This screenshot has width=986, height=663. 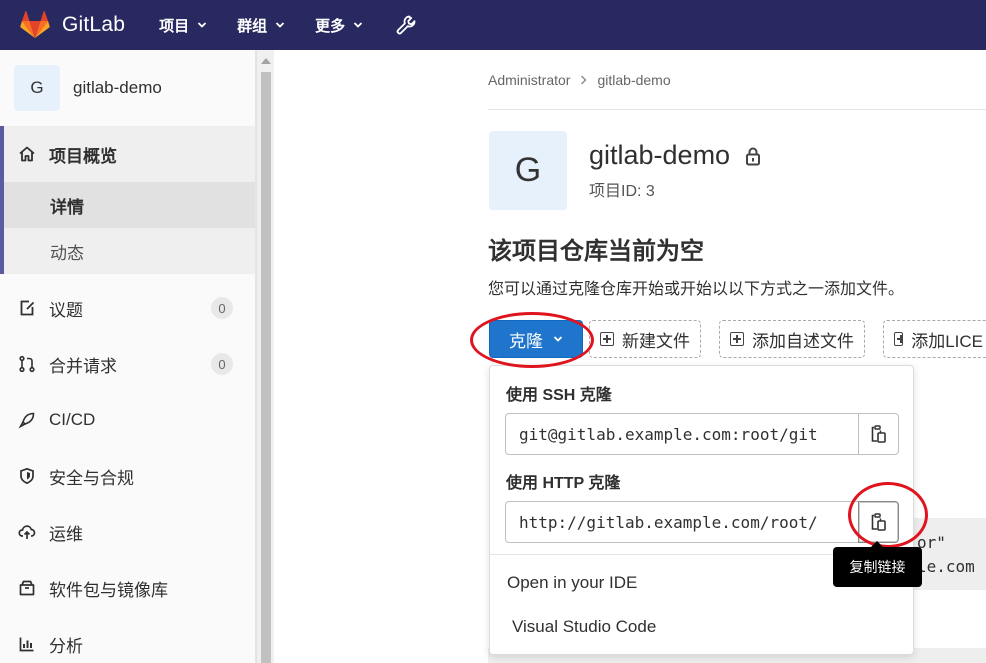 I want to click on sidebar-group-overview: 项目概览 详情 动态, so click(x=127, y=200).